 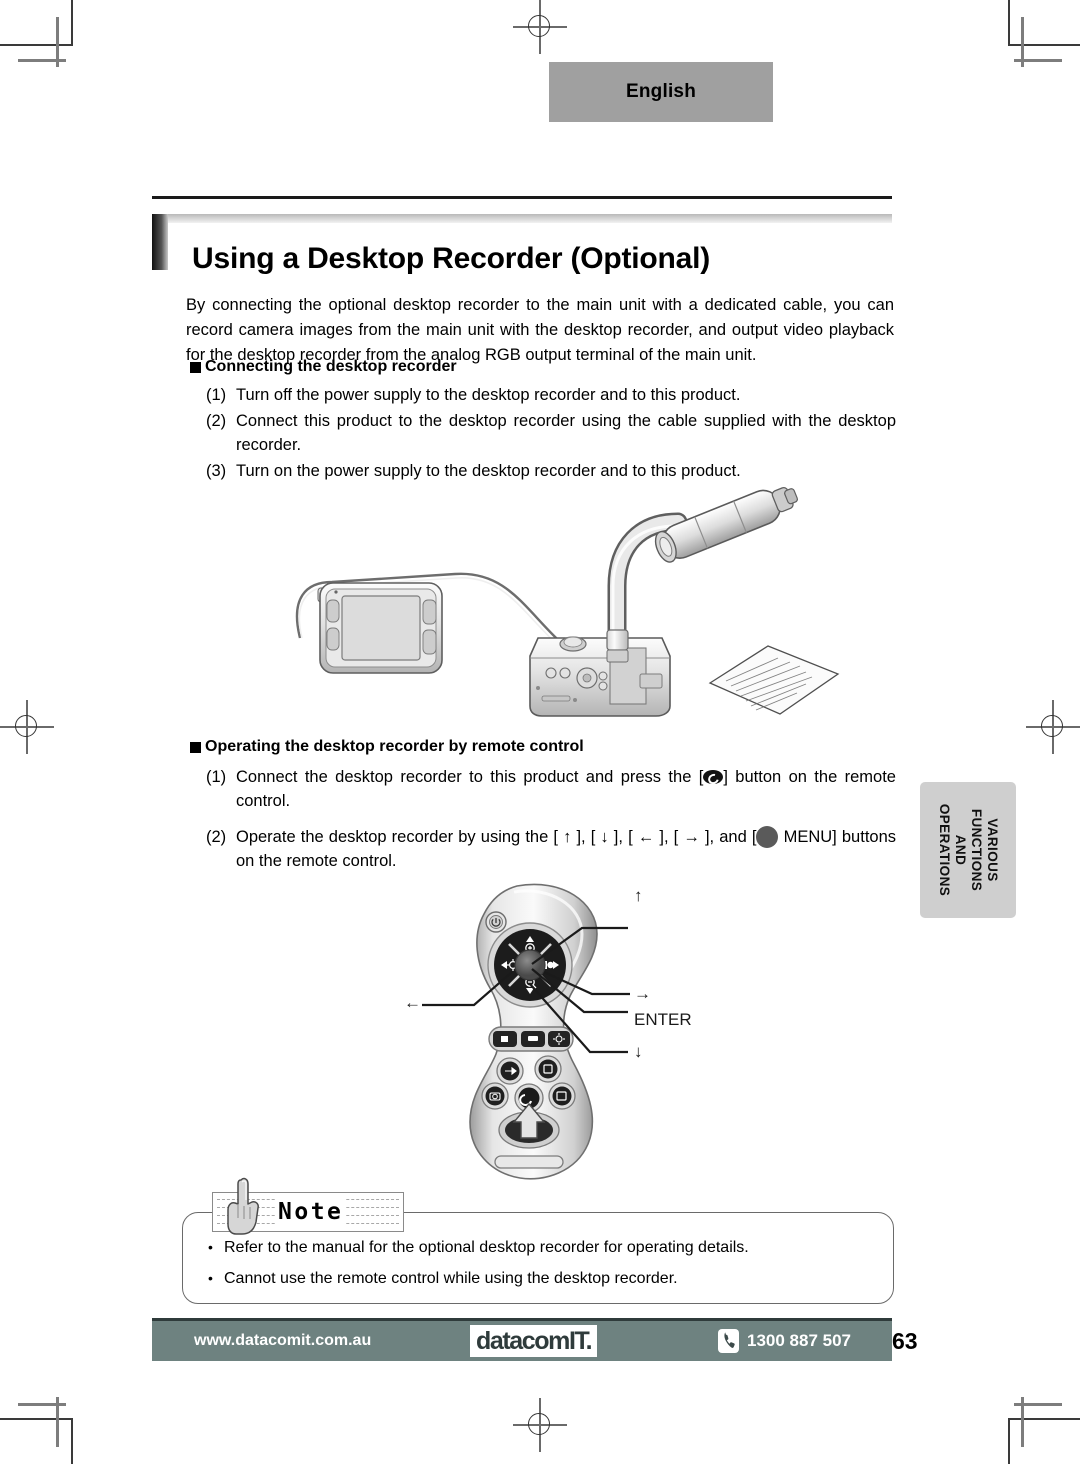 I want to click on crop-mark-top-right-inner-v, so click(x=1022, y=42).